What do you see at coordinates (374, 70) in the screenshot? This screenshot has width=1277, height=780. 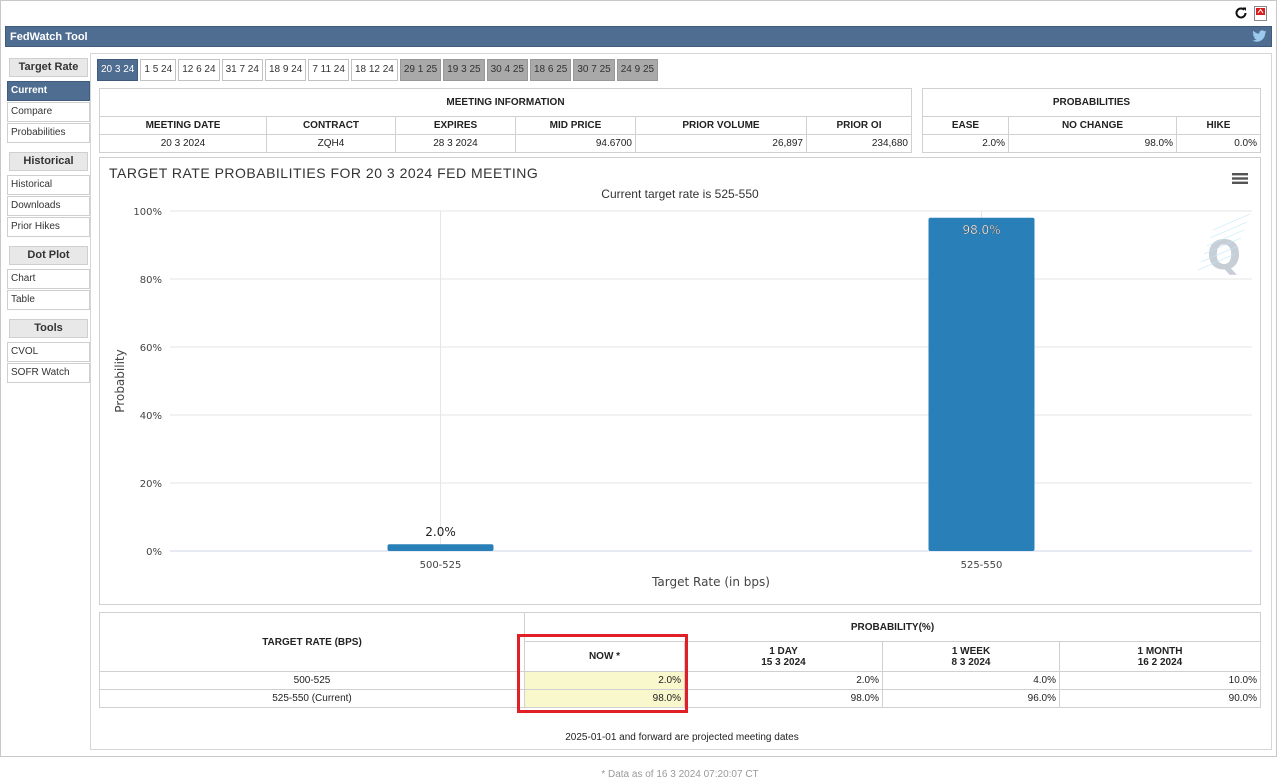 I see `tab-meeting-6: 18 12 24` at bounding box center [374, 70].